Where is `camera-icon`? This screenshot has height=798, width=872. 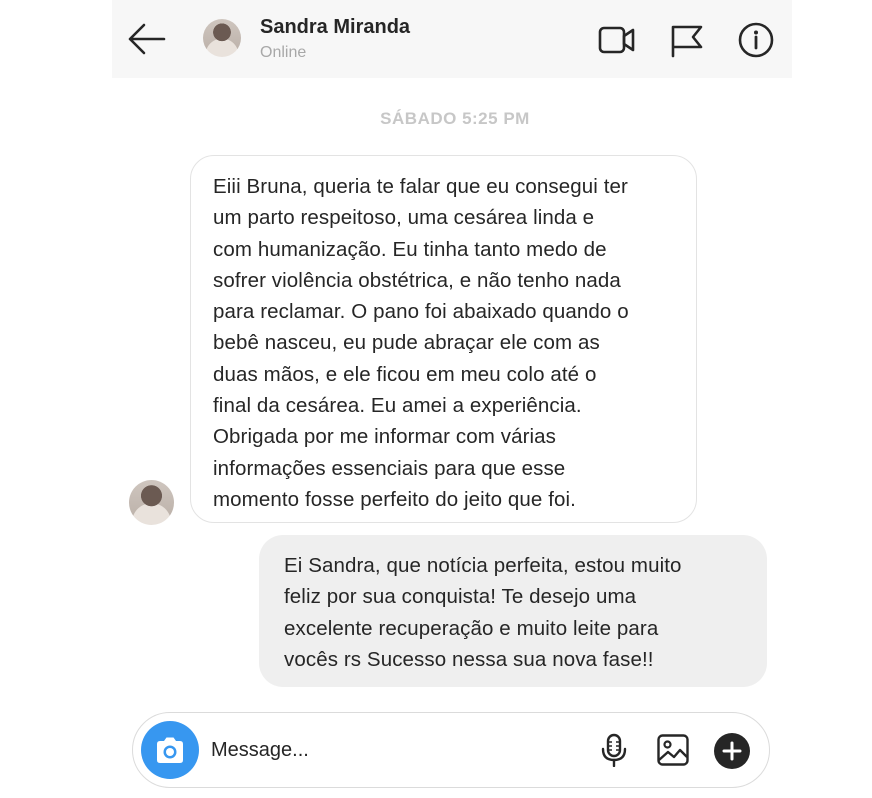 camera-icon is located at coordinates (170, 750).